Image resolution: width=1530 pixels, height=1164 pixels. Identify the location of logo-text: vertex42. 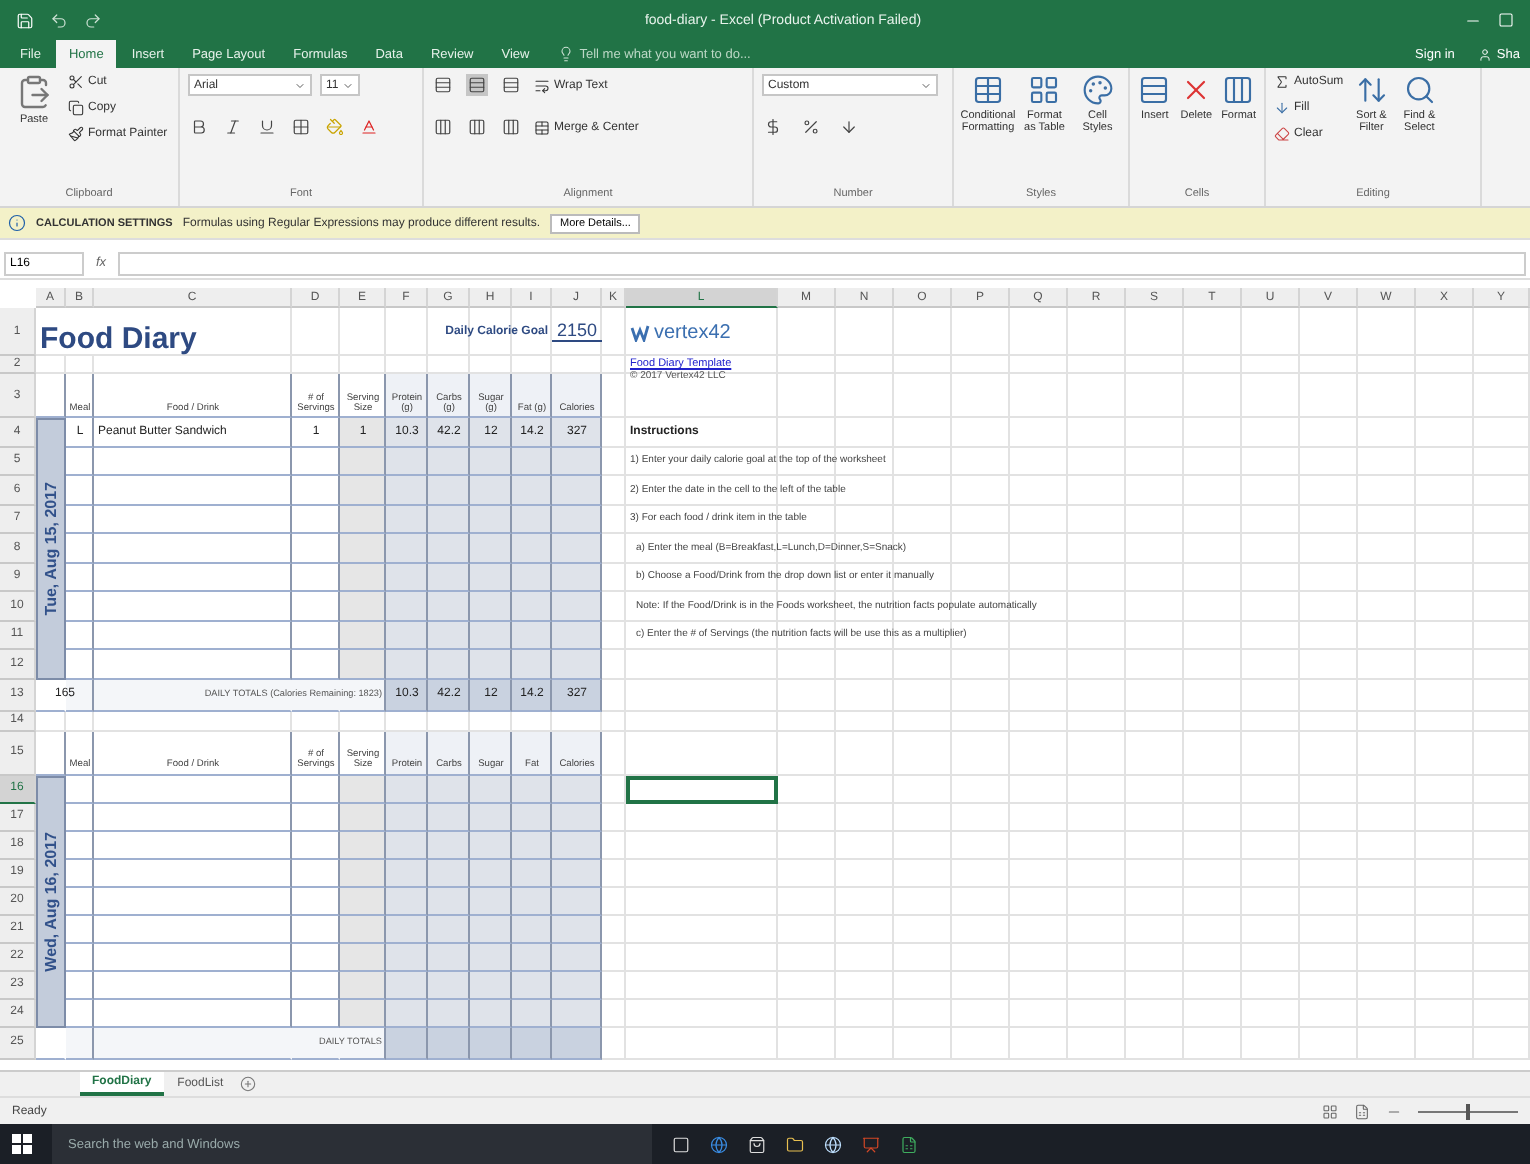
(692, 332).